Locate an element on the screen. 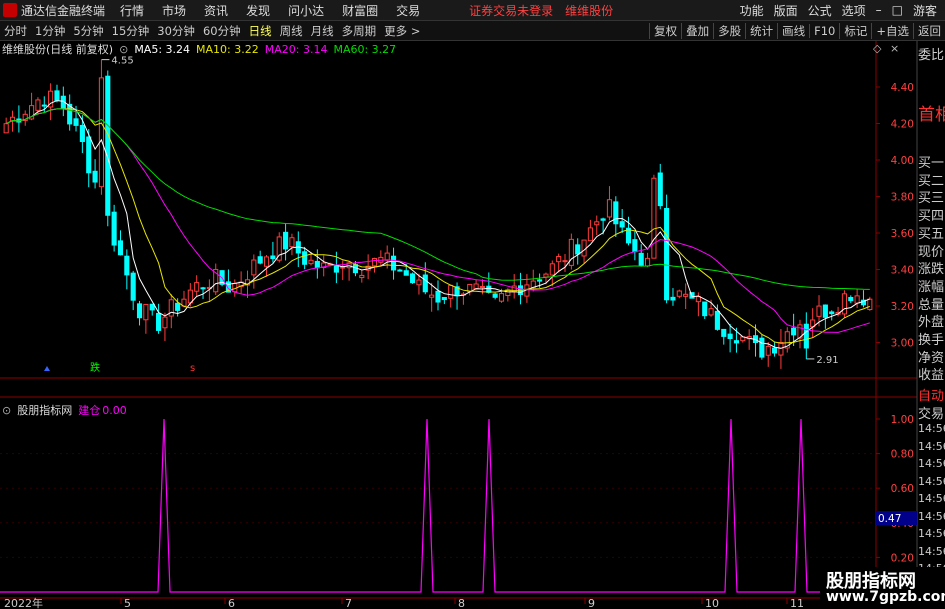 The width and height of the screenshot is (945, 609). time-label: 10 is located at coordinates (712, 603).